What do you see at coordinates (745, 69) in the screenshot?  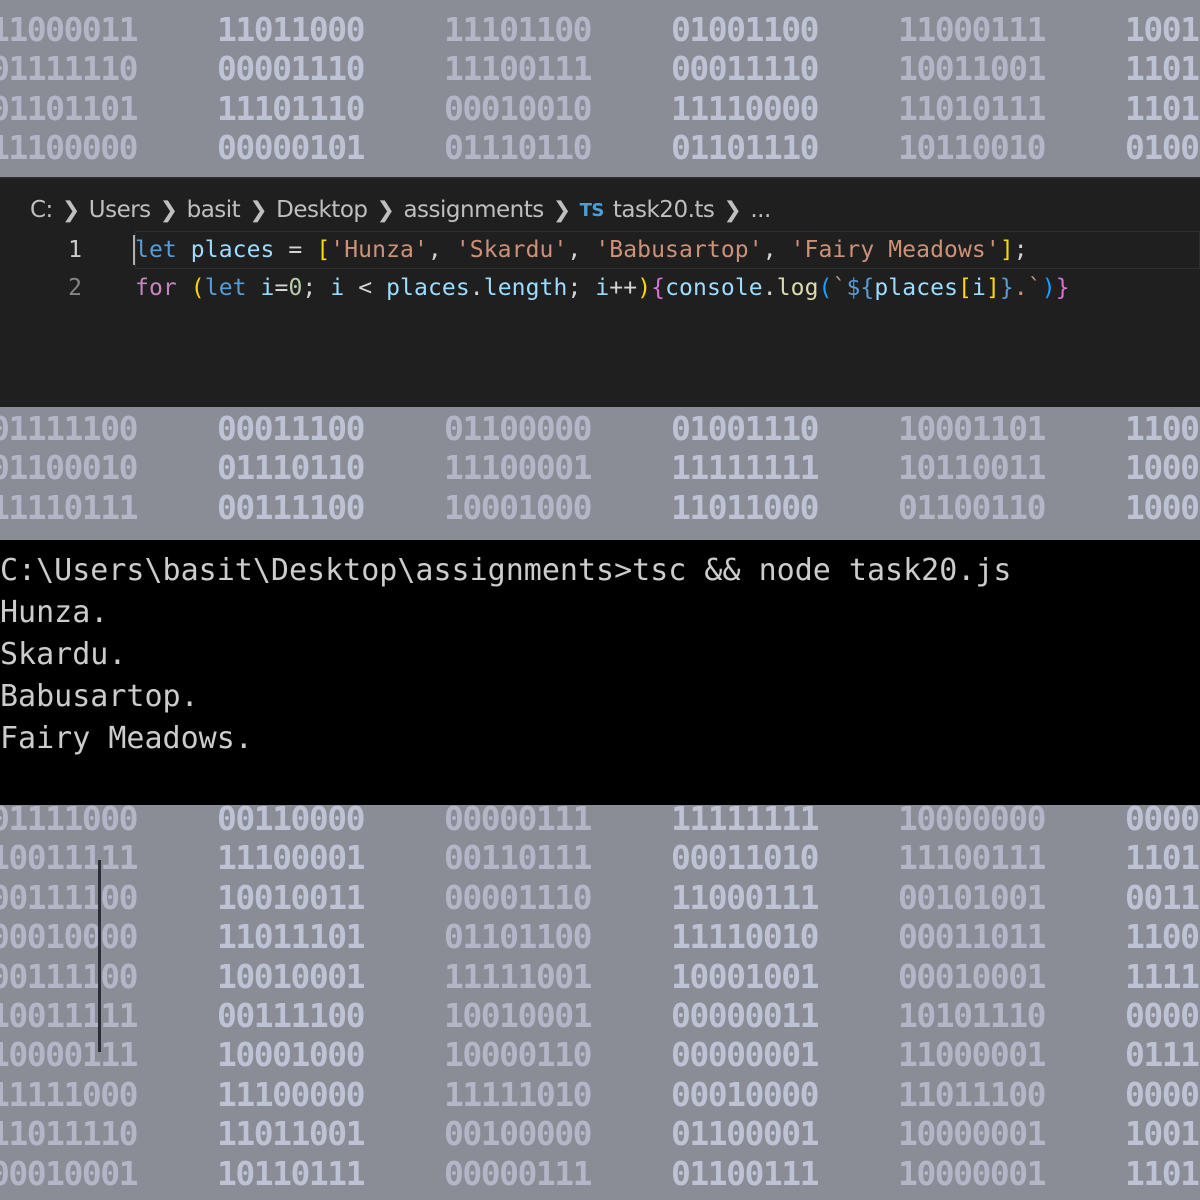 I see `binary-word: 00011110` at bounding box center [745, 69].